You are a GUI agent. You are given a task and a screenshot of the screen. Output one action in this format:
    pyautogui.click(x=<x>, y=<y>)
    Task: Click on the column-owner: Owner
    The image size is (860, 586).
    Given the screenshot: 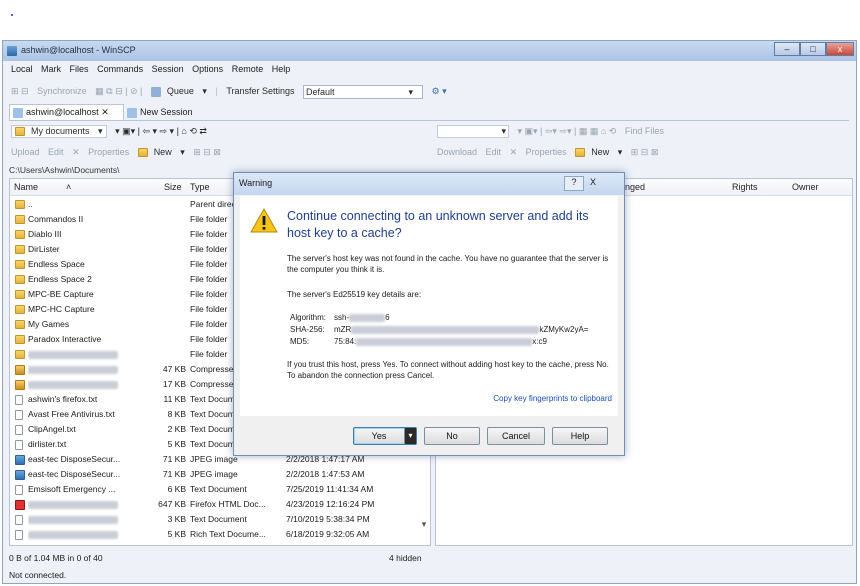 What is the action you would take?
    pyautogui.click(x=805, y=187)
    